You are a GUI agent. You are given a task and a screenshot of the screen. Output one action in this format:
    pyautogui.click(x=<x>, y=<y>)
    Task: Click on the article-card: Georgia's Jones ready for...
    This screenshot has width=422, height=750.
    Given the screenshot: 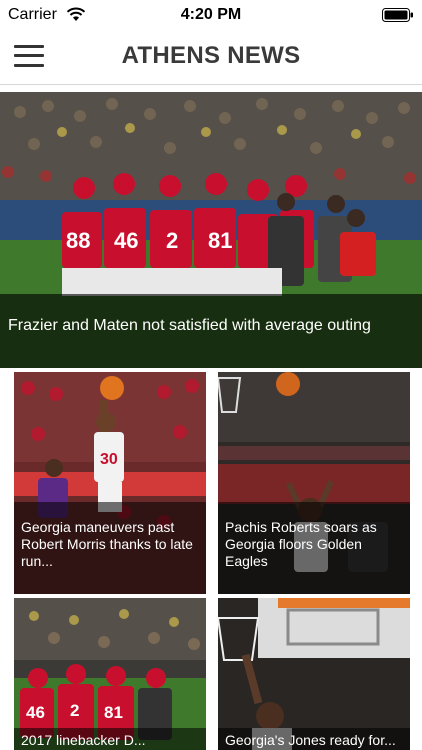 What is the action you would take?
    pyautogui.click(x=314, y=674)
    